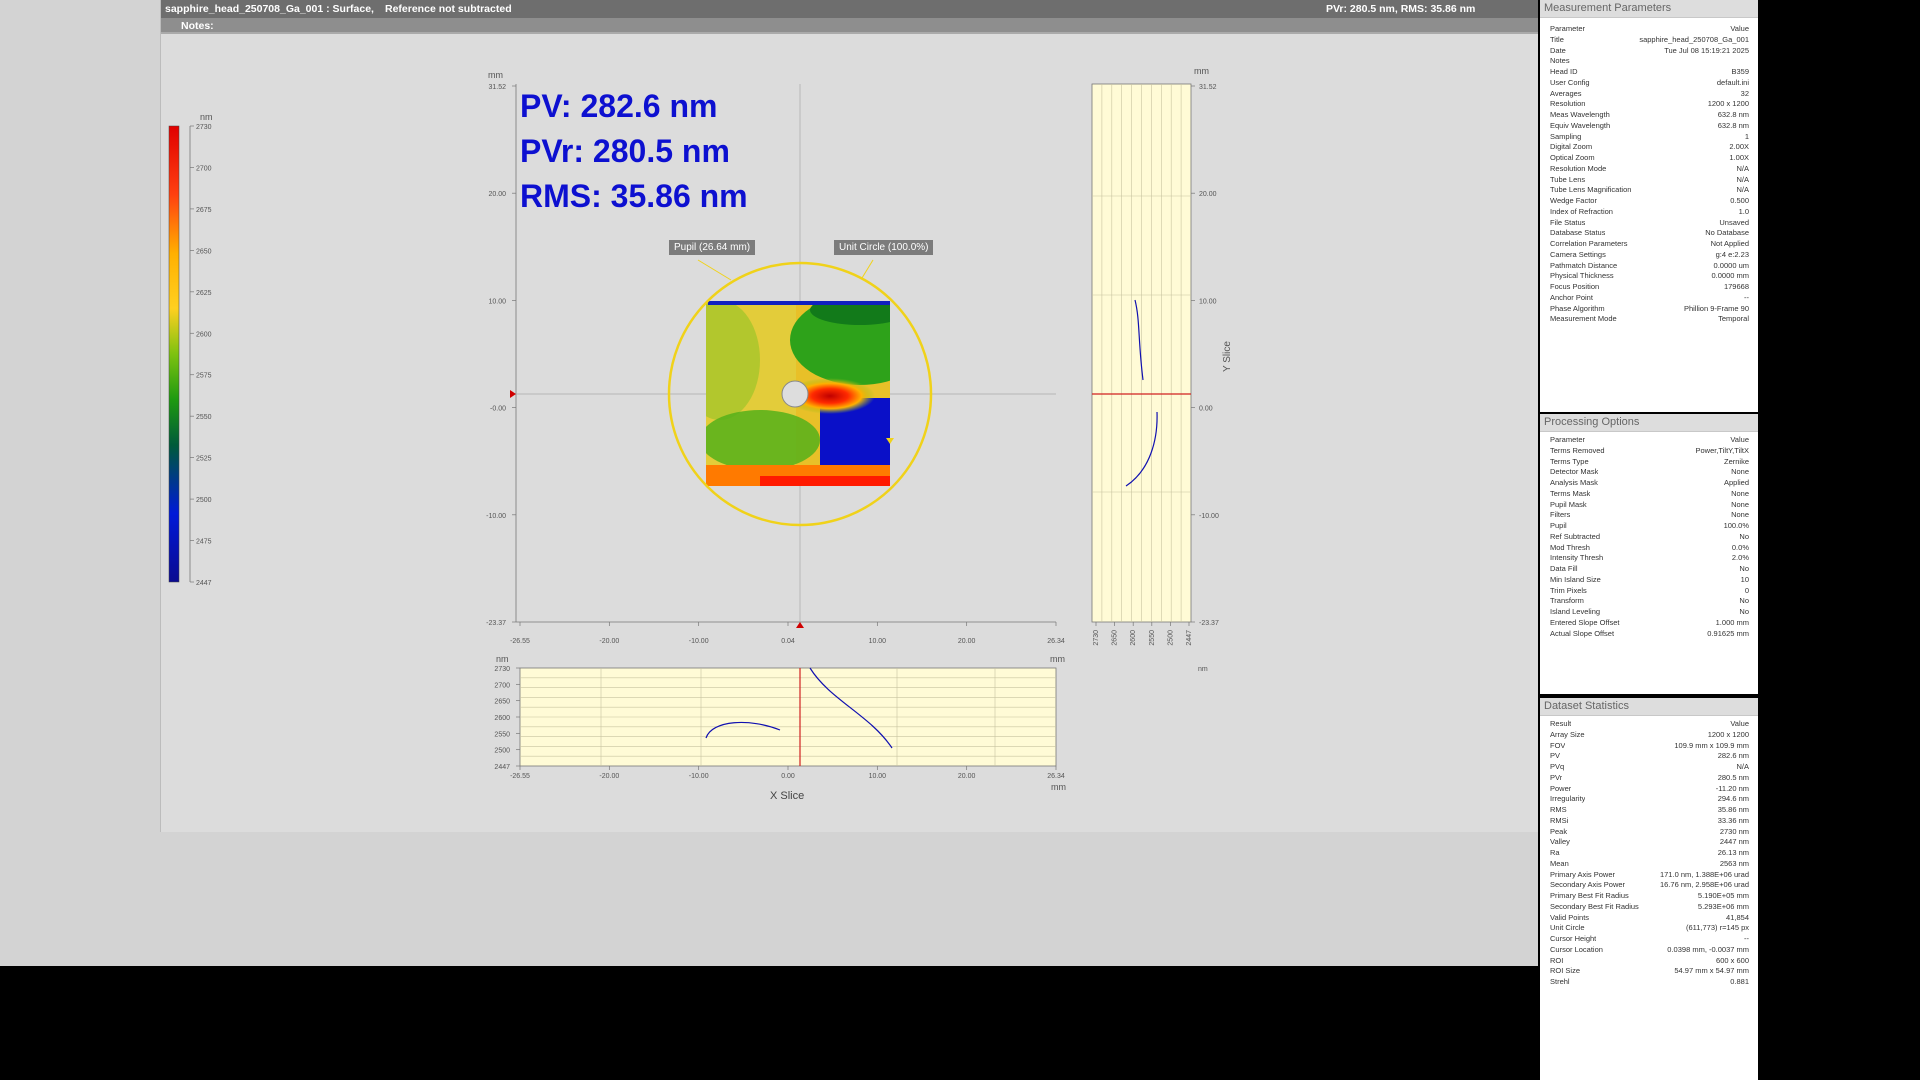 This screenshot has height=1080, width=1920. What do you see at coordinates (878, 776) in the screenshot?
I see `x-slice-x-tick: 10.00` at bounding box center [878, 776].